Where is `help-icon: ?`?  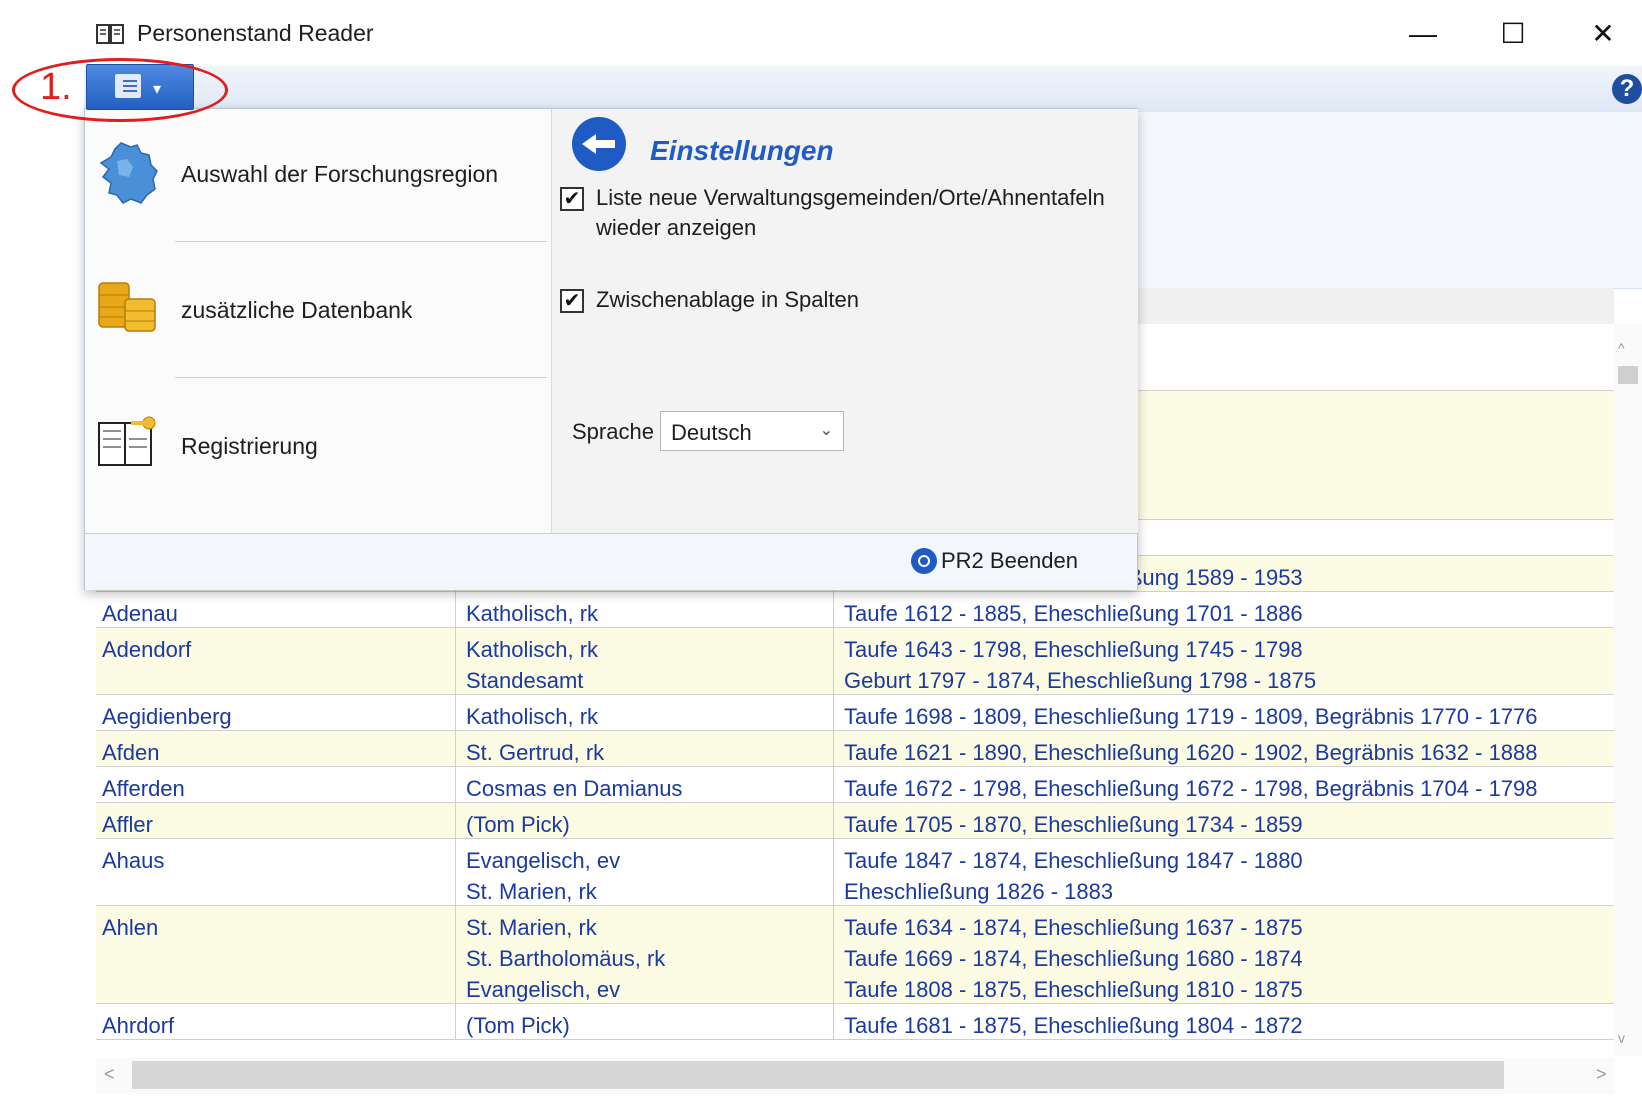 help-icon: ? is located at coordinates (1627, 89).